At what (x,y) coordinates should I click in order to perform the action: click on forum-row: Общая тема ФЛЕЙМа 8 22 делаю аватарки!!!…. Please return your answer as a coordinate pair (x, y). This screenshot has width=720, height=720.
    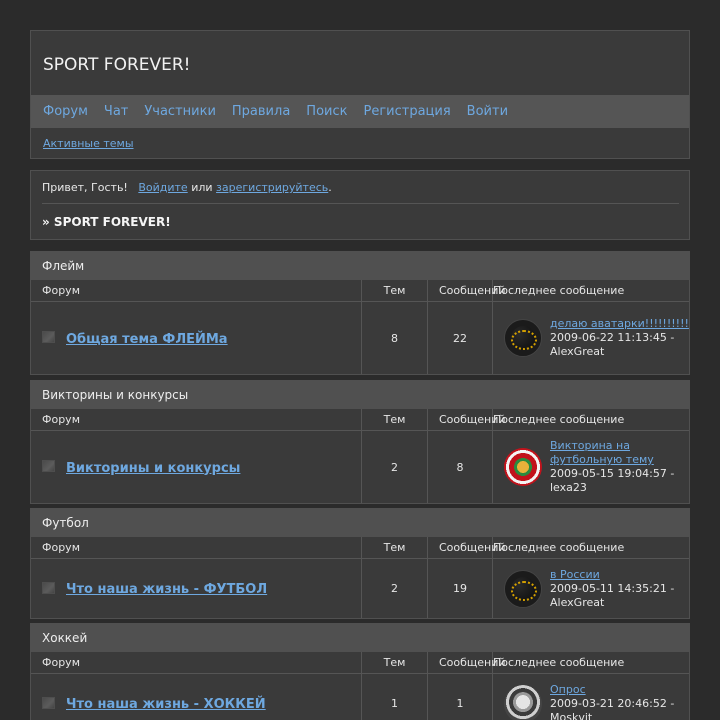
    Looking at the image, I should click on (360, 338).